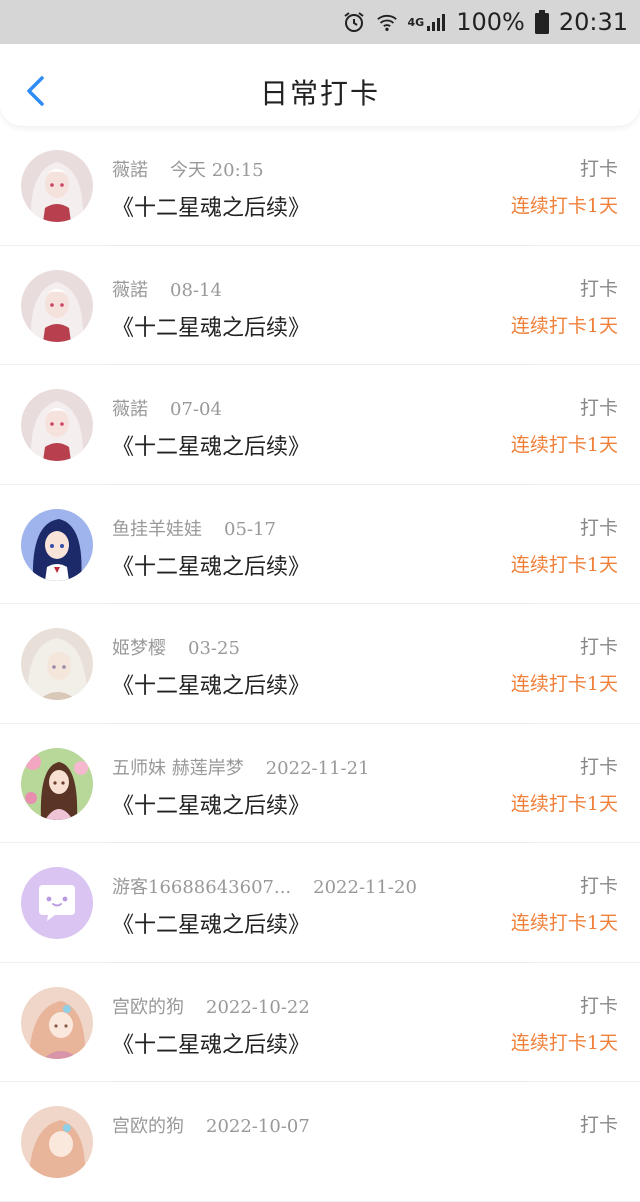  What do you see at coordinates (317, 768) in the screenshot?
I see `checkin-date: 2022-11-21` at bounding box center [317, 768].